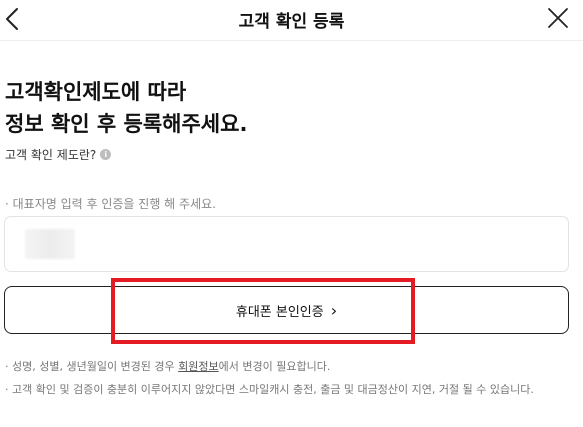  I want to click on note1-text-before: · 성명, 성별, 생년월일이 변경된 경우, so click(92, 366).